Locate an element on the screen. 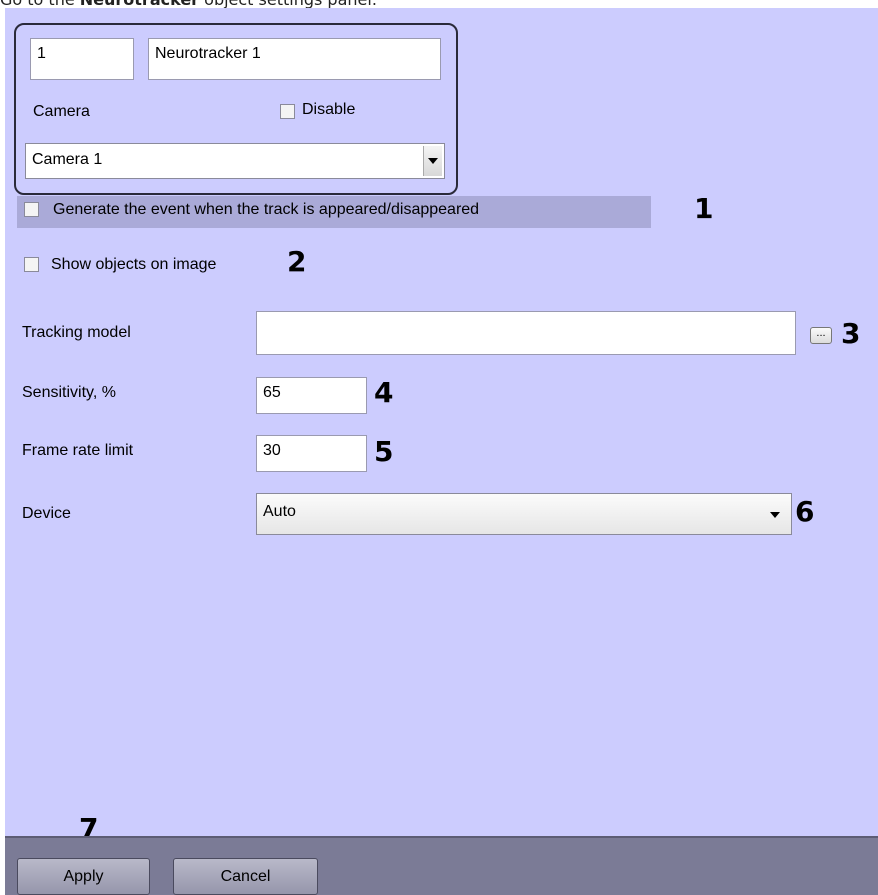  callout-6: 6 is located at coordinates (805, 511).